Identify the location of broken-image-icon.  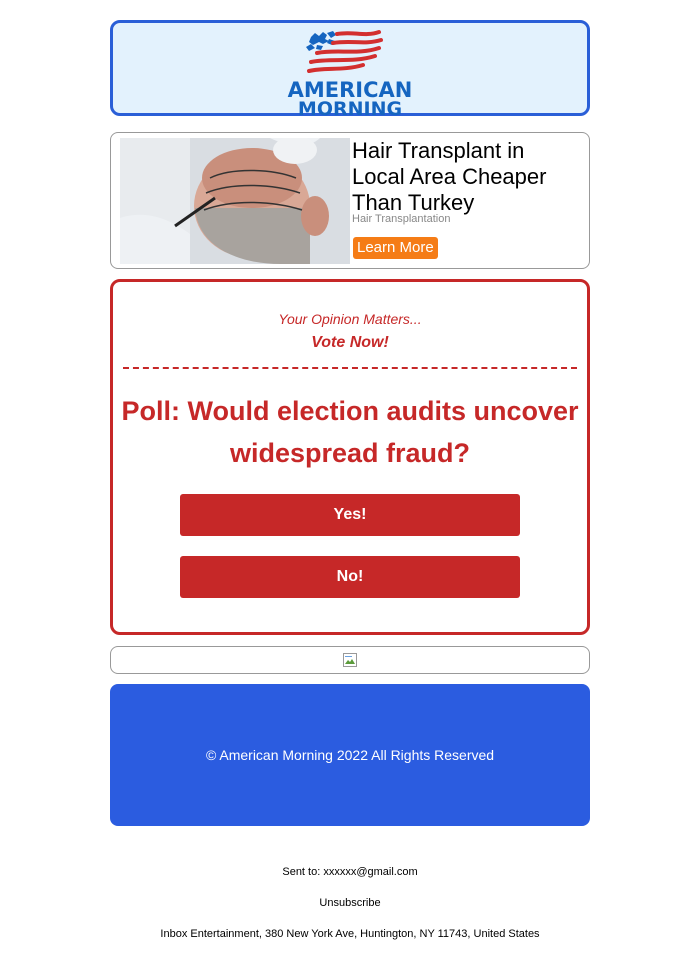
(350, 660).